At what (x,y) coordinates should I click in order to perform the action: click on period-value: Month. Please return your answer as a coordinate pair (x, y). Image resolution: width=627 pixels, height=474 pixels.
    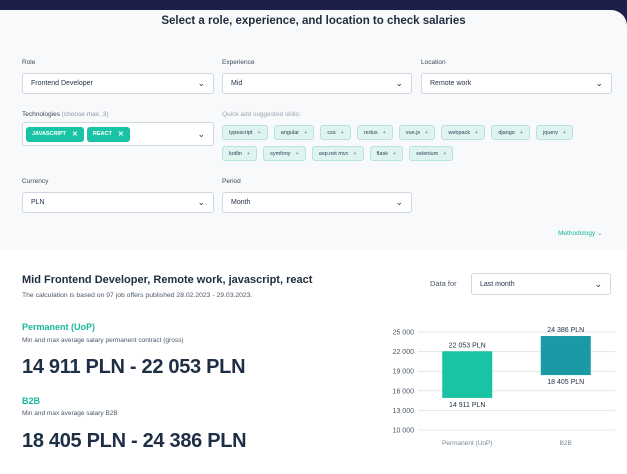
    Looking at the image, I should click on (241, 202).